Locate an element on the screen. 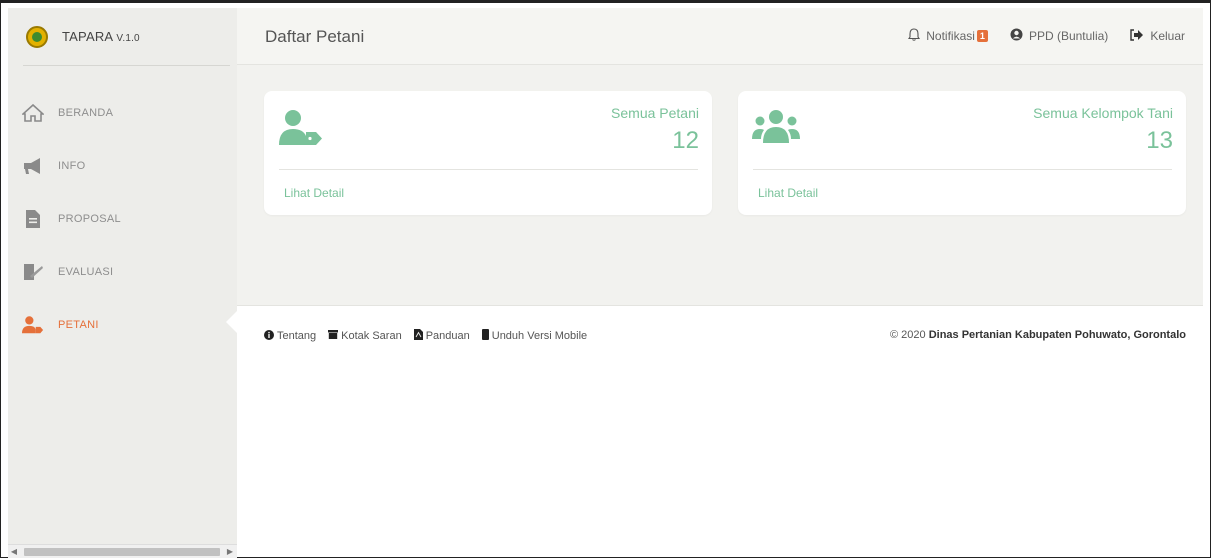 The image size is (1211, 558). sidebar-item-label: EVALUASI is located at coordinates (86, 271).